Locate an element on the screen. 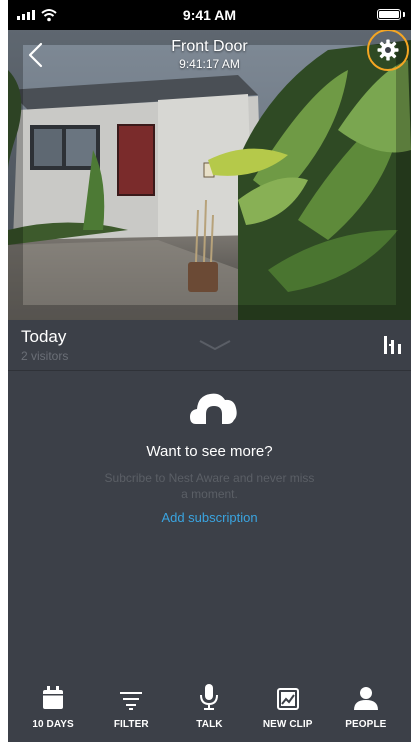 Image resolution: width=419 pixels, height=742 pixels. talk-button: TALK is located at coordinates (209, 705).